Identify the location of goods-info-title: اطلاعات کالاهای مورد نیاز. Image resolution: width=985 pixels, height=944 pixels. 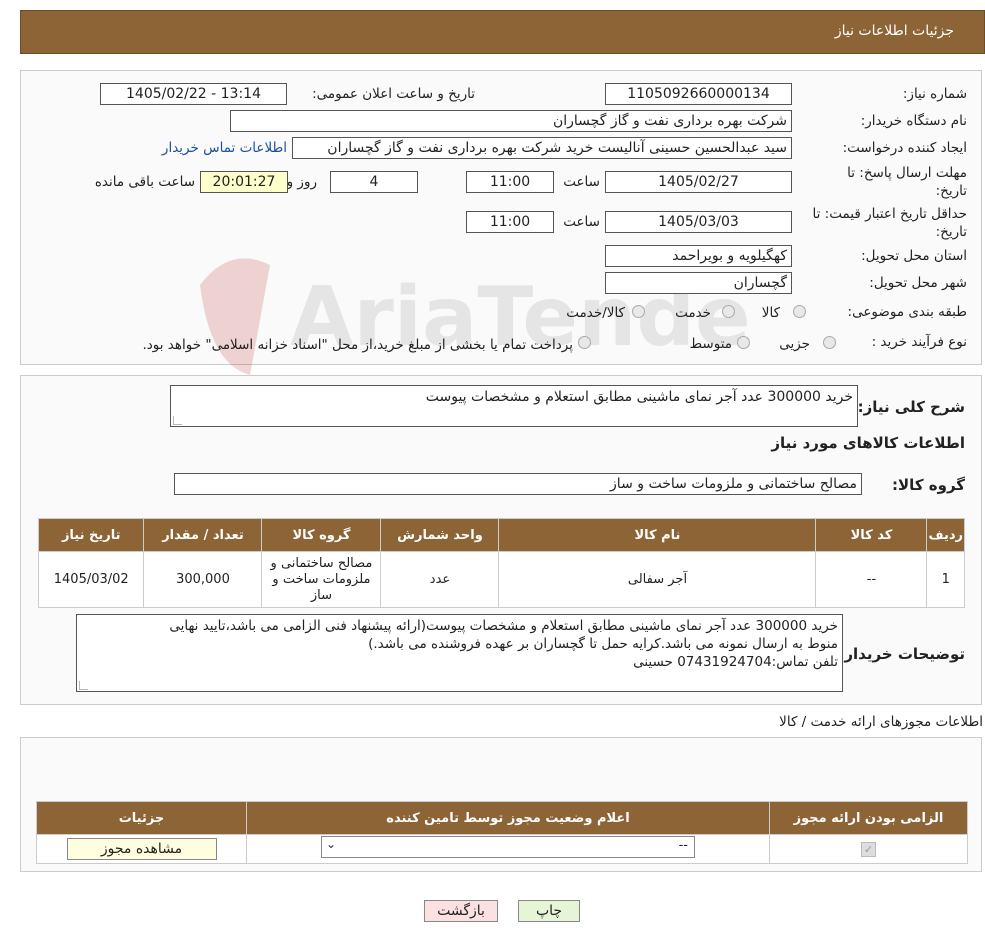
(868, 443).